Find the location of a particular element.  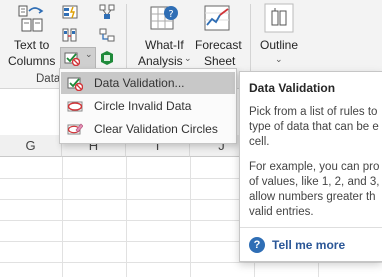

forecast-sheet-icon is located at coordinates (217, 18).